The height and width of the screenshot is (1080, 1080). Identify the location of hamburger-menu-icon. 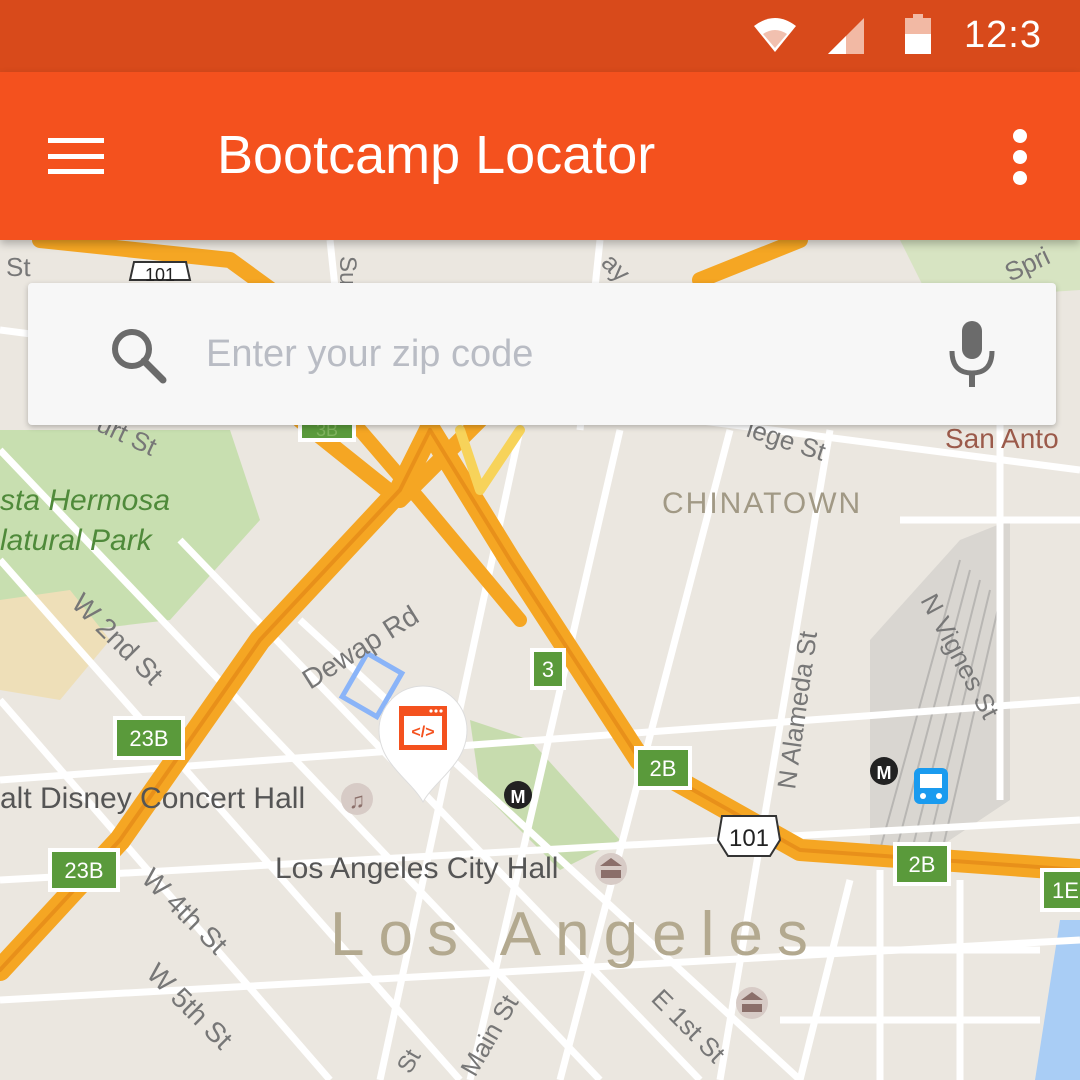
(76, 156).